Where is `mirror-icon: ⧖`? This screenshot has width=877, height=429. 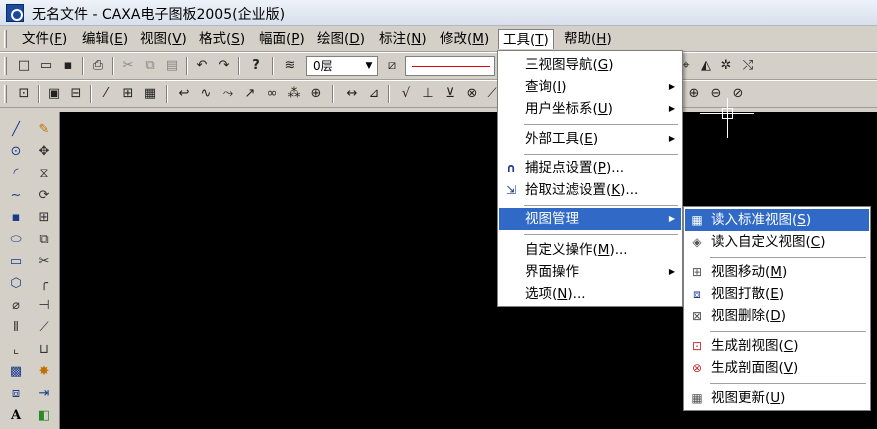 mirror-icon: ⧖ is located at coordinates (44, 174).